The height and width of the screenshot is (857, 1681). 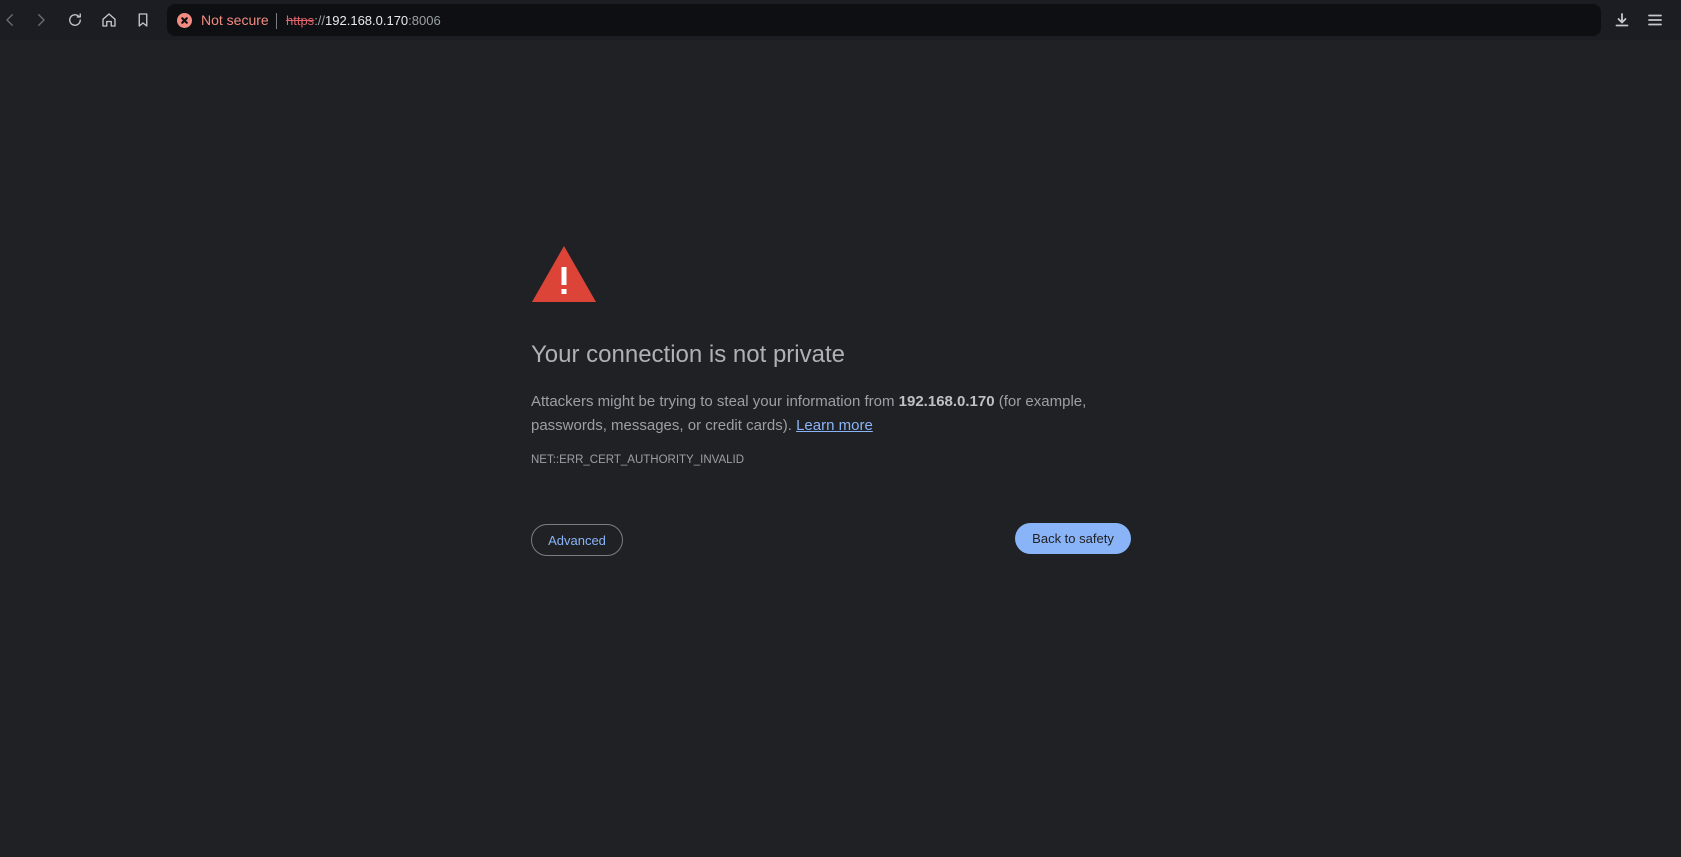 What do you see at coordinates (424, 20) in the screenshot?
I see `url-port: :8006` at bounding box center [424, 20].